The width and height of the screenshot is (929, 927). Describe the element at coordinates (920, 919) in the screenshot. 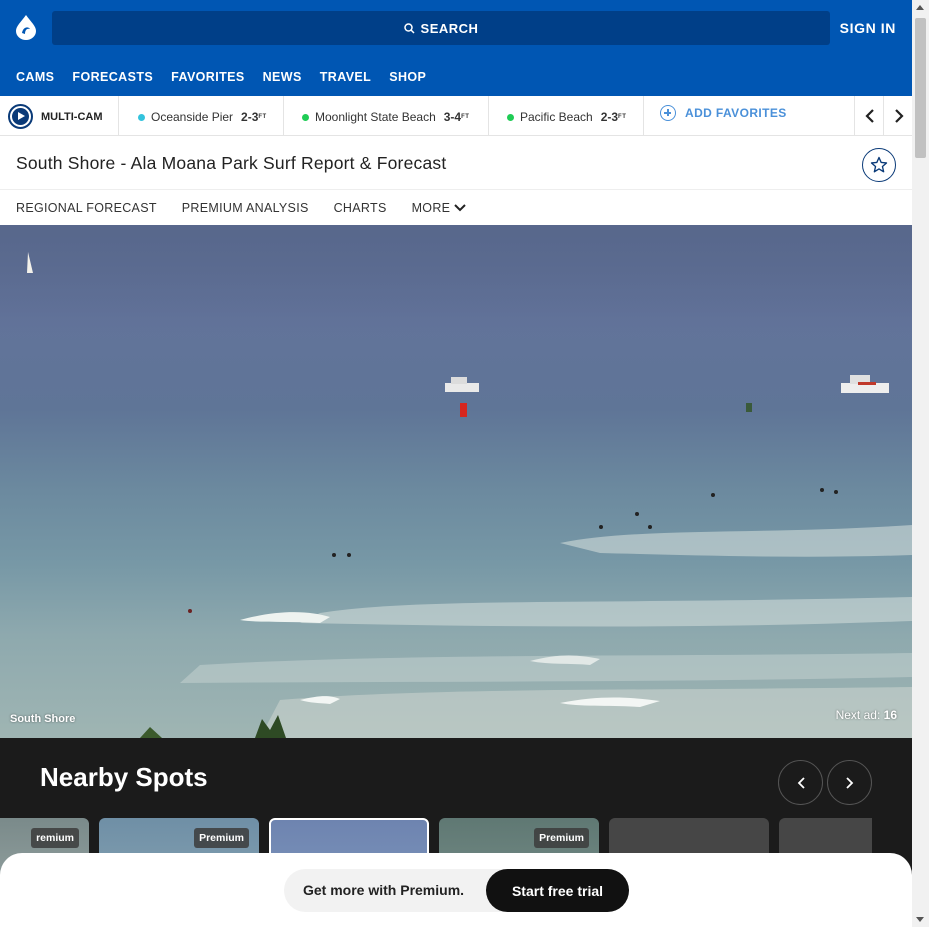

I see `scroll-down-arrow-icon` at that location.